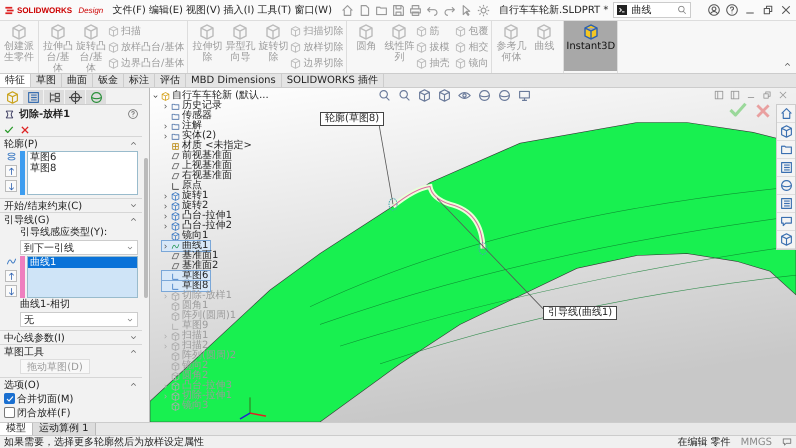  I want to click on dropdown: 到下一引线, so click(79, 247).